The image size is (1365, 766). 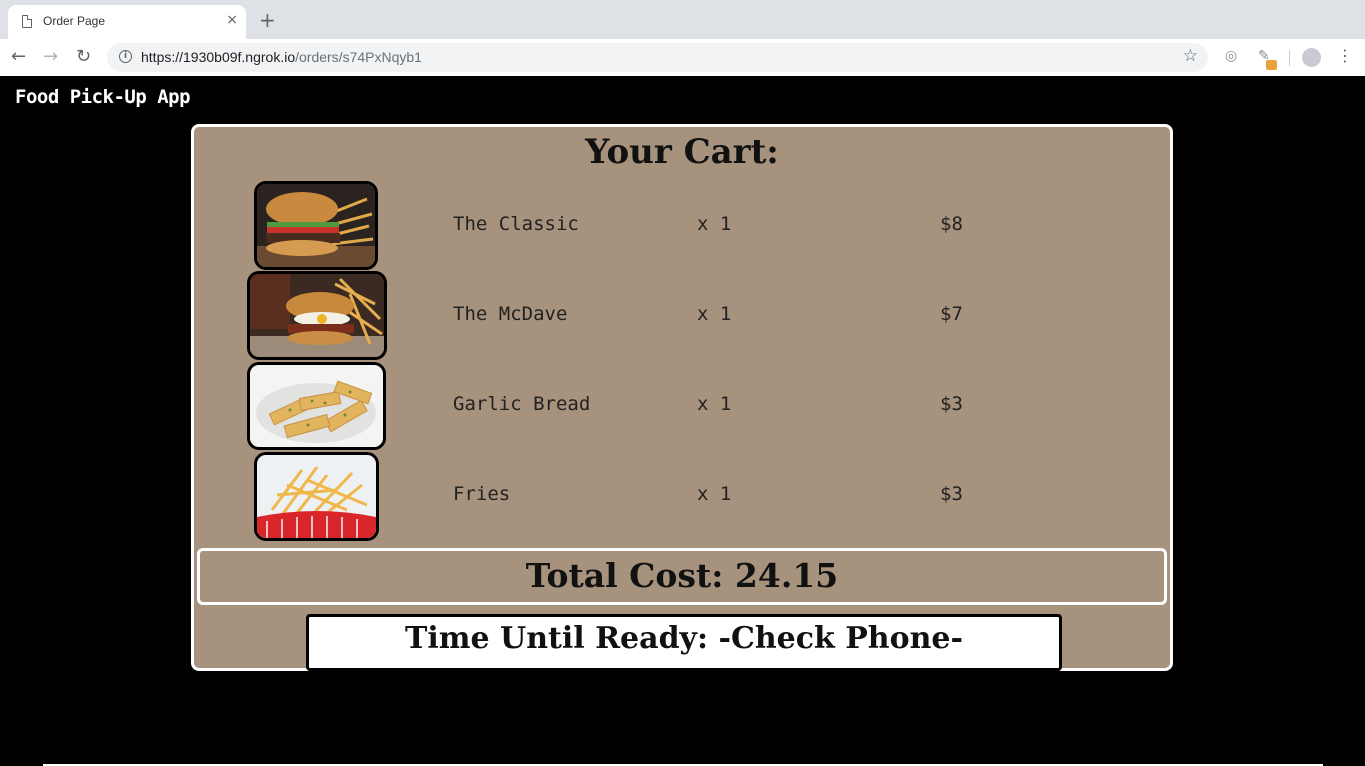 I want to click on item-price: $7, so click(x=951, y=314).